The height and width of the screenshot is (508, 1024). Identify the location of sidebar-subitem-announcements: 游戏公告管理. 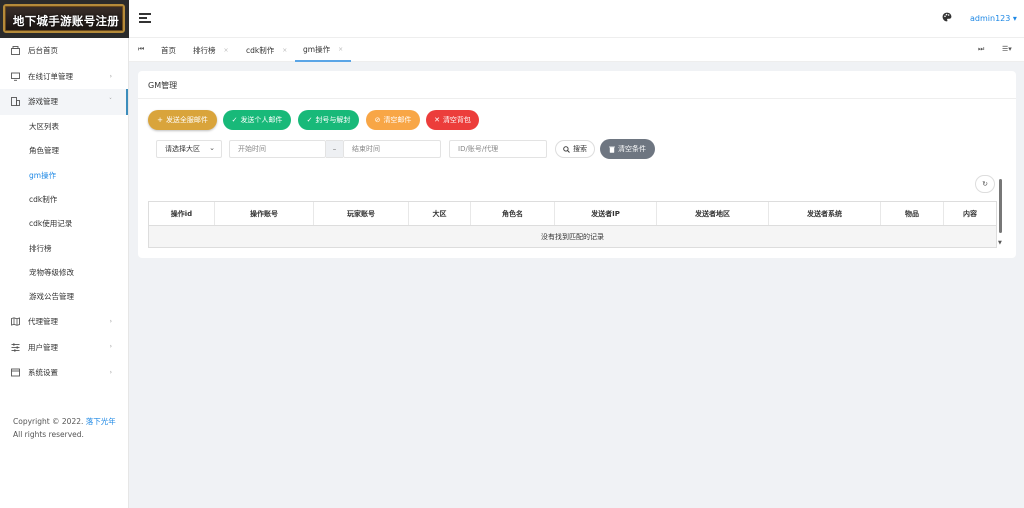
(64, 297).